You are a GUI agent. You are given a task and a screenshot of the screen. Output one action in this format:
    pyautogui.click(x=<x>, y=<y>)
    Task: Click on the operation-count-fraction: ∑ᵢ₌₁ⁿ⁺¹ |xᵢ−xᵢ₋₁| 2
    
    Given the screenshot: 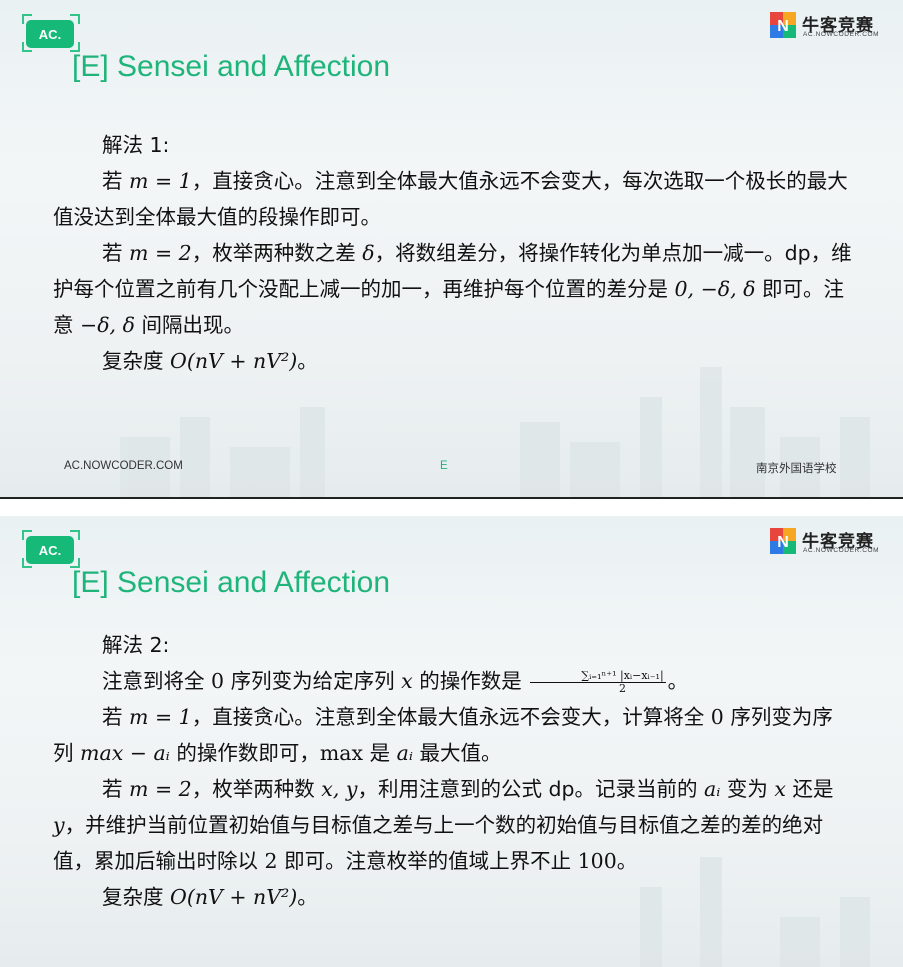 What is the action you would take?
    pyautogui.click(x=598, y=682)
    